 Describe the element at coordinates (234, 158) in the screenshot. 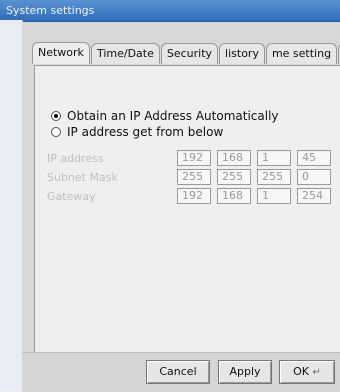

I see `ip-octet-2: 168` at that location.